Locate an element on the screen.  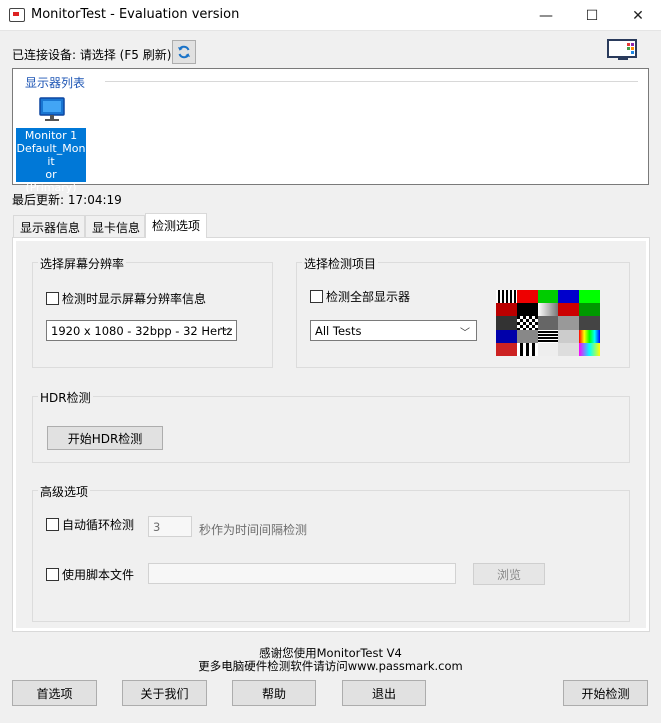
tab-gpu-info: 显卡信息 is located at coordinates (115, 226).